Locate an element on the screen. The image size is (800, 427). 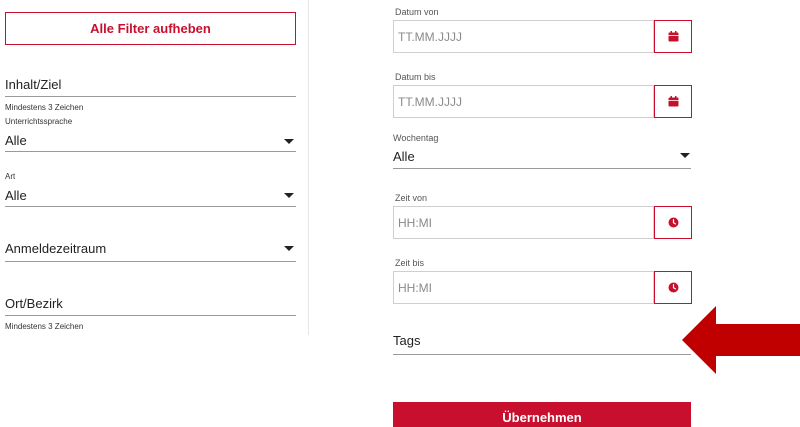
reset-filters-button: Alle Filter aufheben is located at coordinates (150, 28).